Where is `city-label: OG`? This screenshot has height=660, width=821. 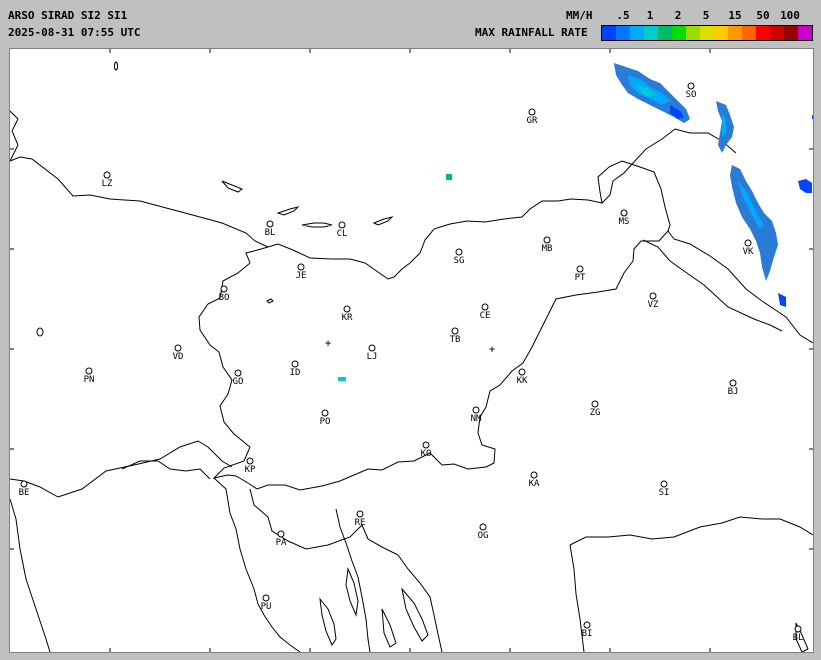 city-label: OG is located at coordinates (483, 536).